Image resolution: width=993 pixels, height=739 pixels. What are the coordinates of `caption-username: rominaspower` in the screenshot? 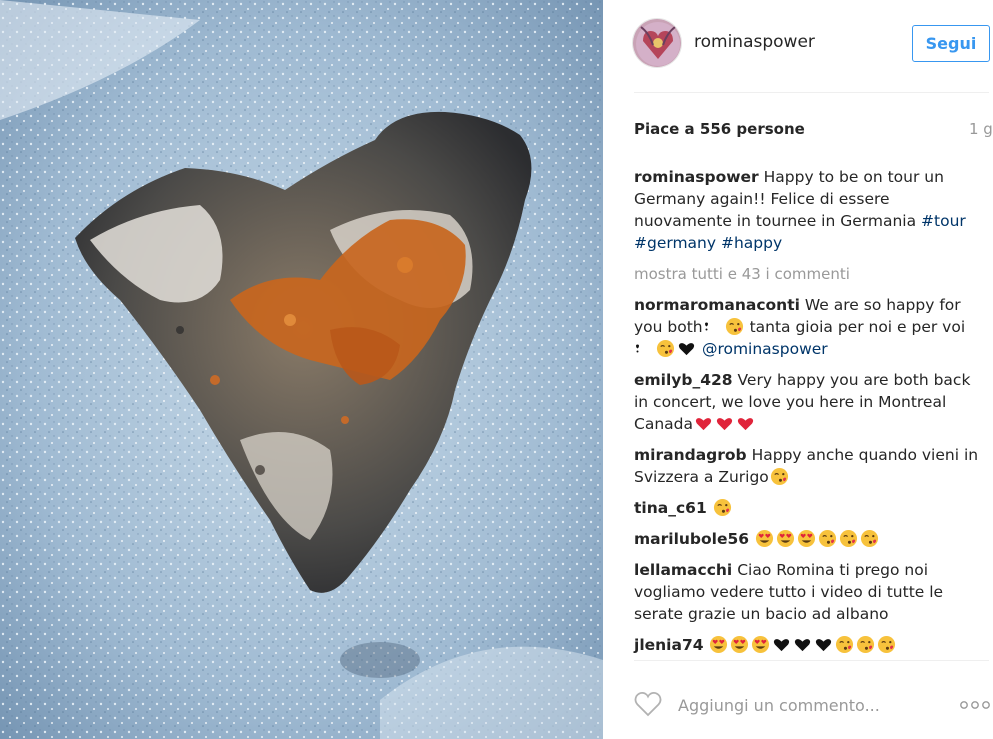 It's located at (696, 177).